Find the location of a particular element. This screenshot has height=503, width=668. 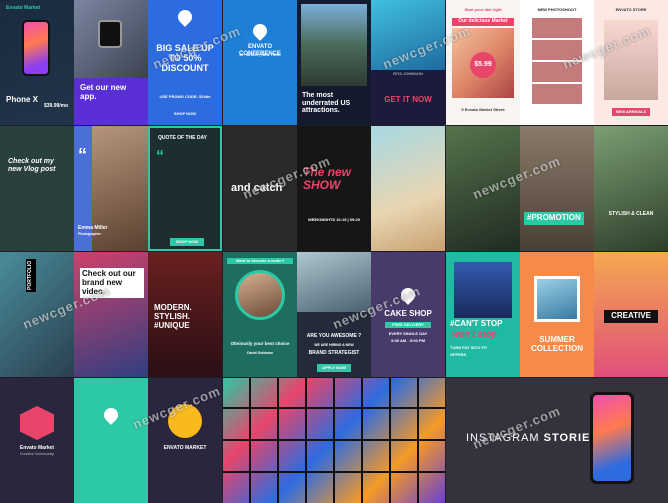

summer-title: SUMMER COLLECTION is located at coordinates (557, 344).